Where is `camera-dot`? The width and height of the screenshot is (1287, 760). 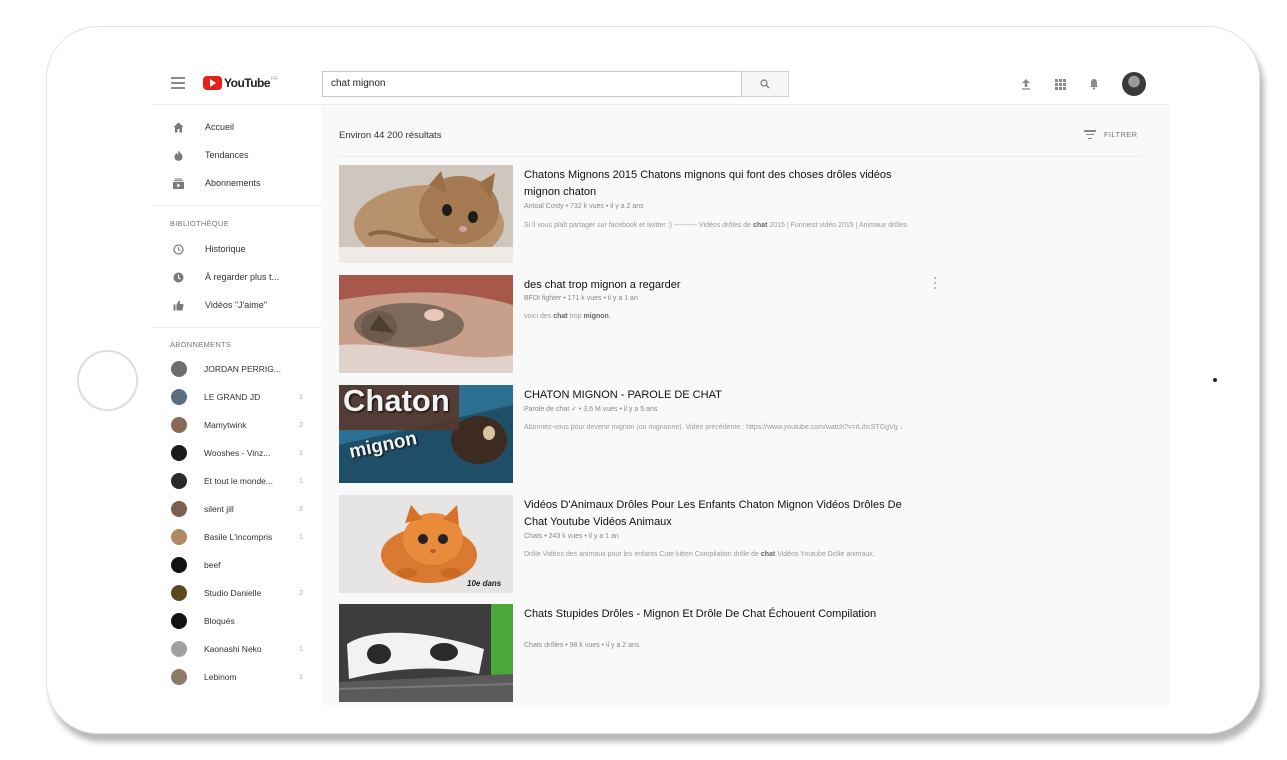 camera-dot is located at coordinates (1215, 380).